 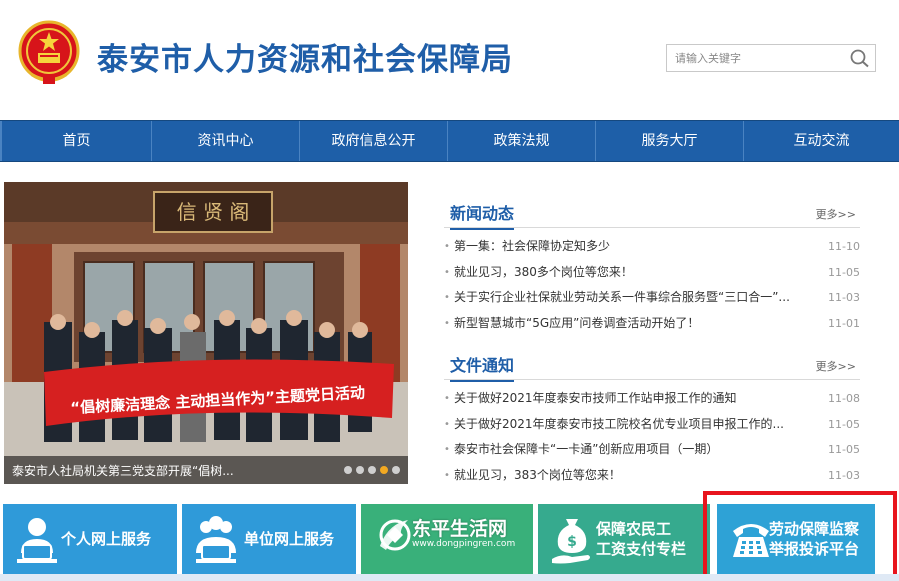 I want to click on slide-dots, so click(x=372, y=470).